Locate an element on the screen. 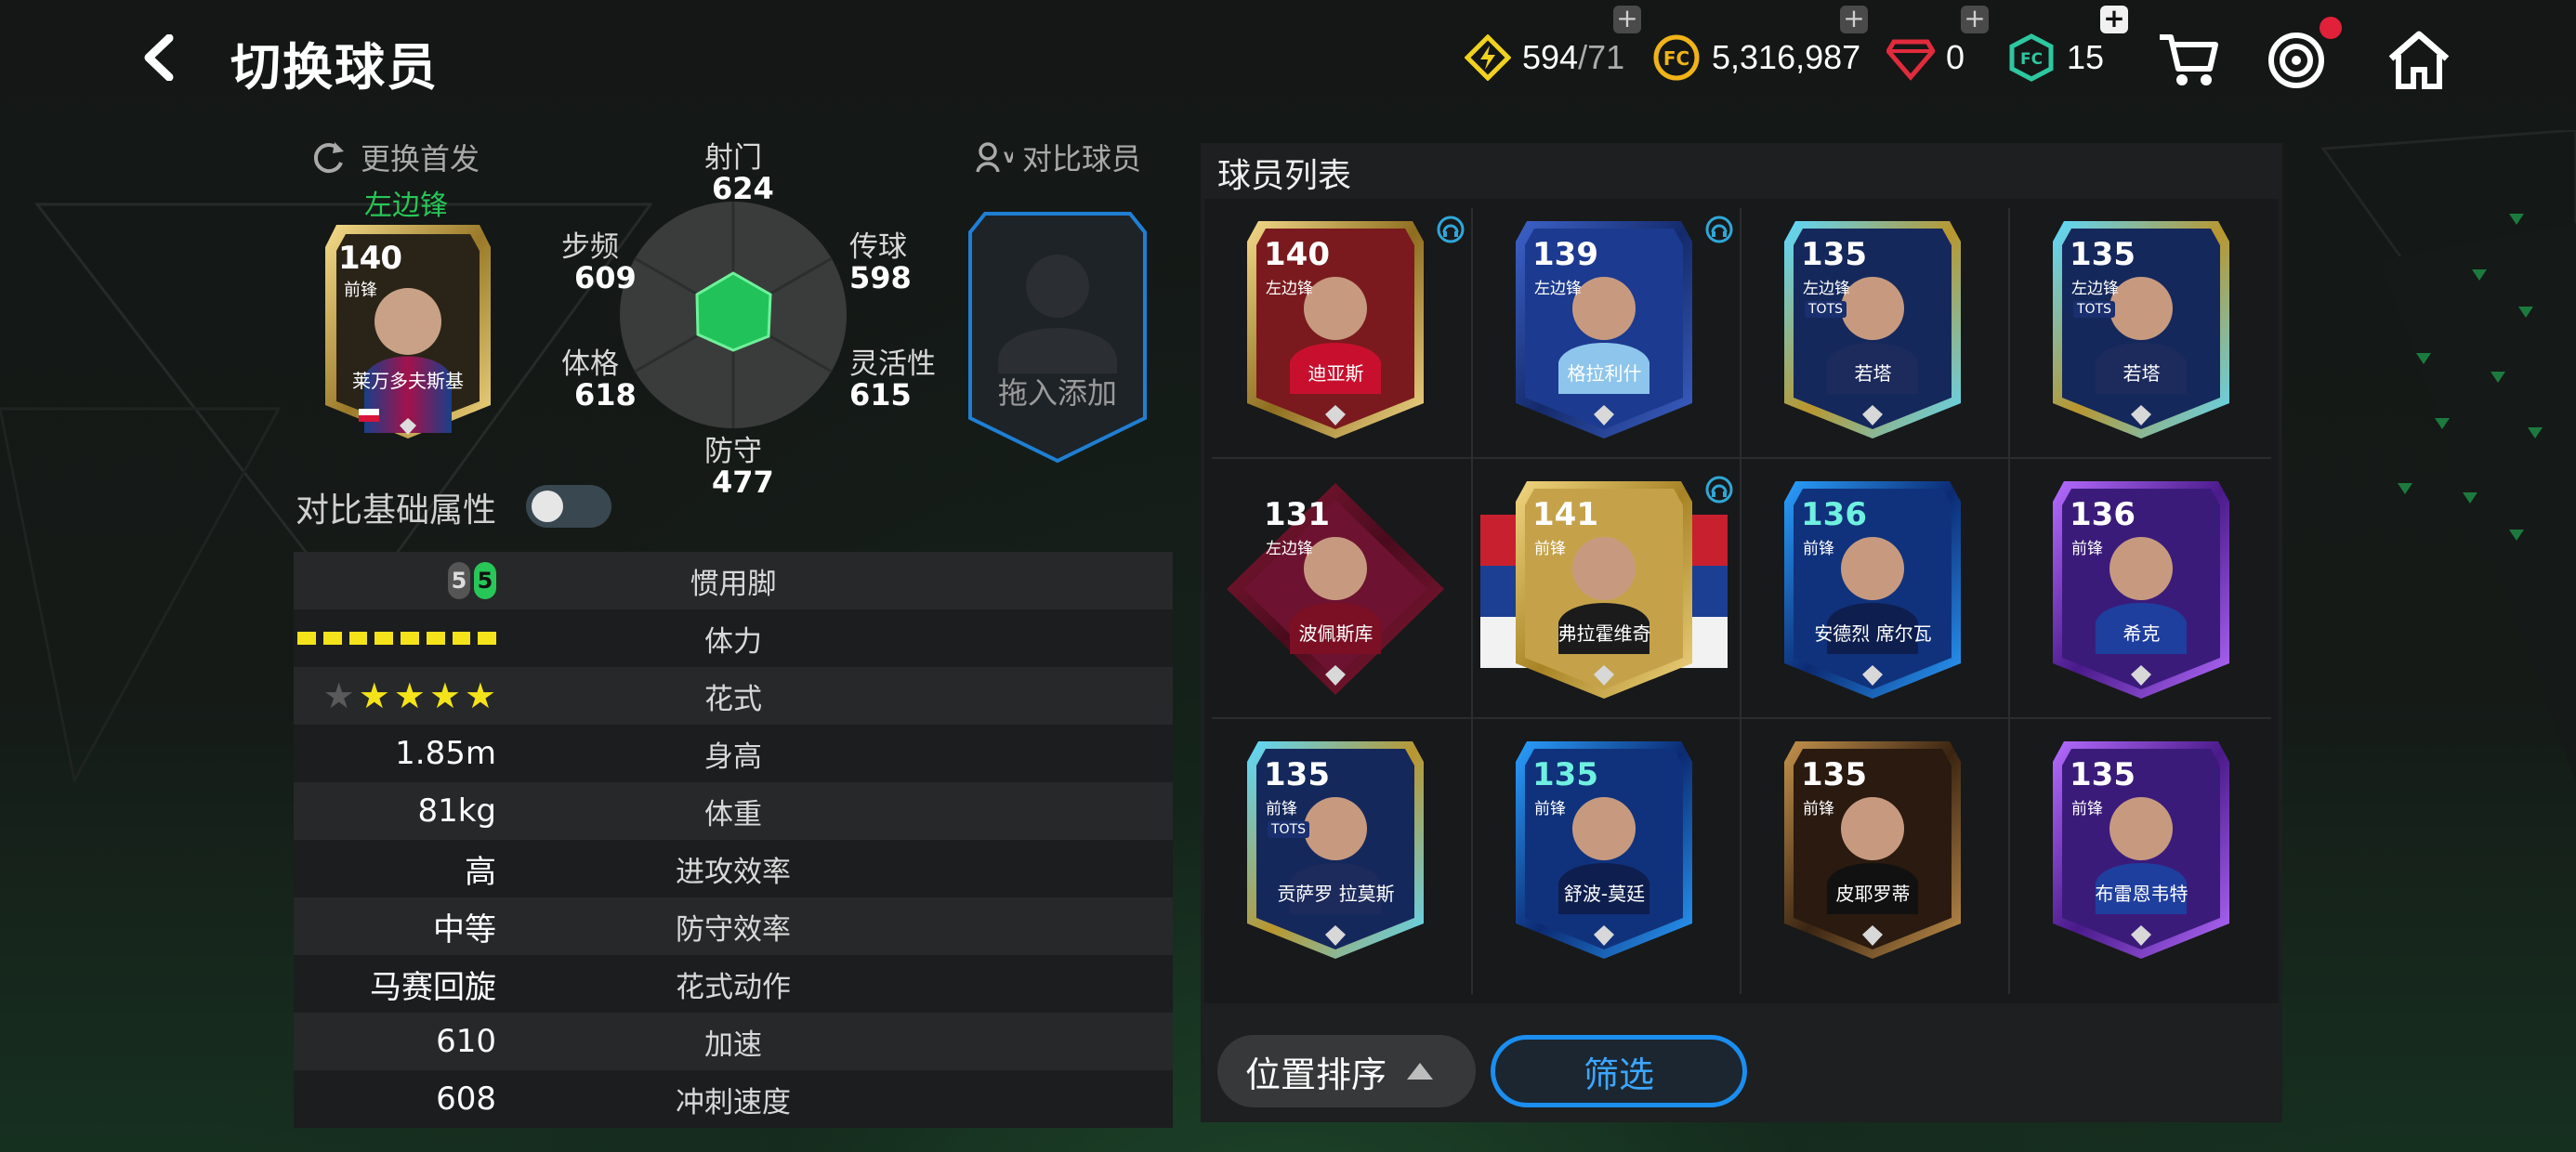 This screenshot has height=1152, width=2576. attr-row-foot: 5 5 惯用脚 is located at coordinates (733, 580).